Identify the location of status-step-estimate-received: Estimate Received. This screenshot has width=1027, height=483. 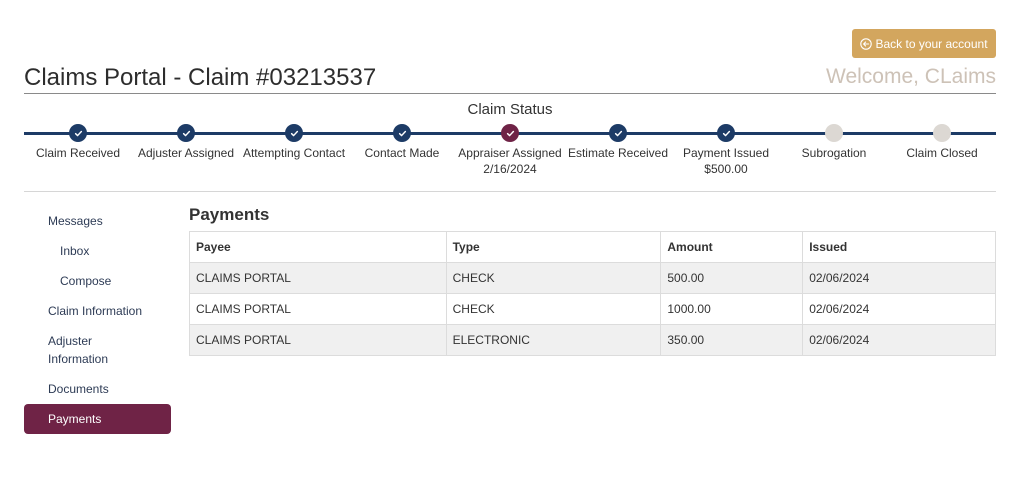
(618, 142).